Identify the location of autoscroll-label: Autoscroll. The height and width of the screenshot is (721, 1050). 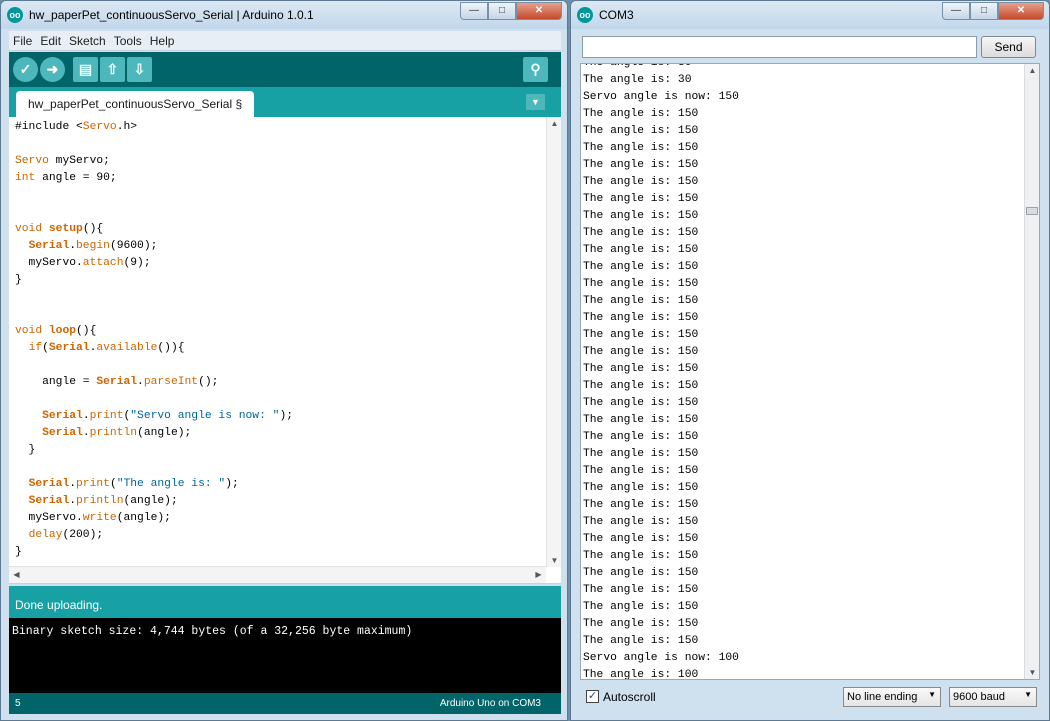
(629, 697).